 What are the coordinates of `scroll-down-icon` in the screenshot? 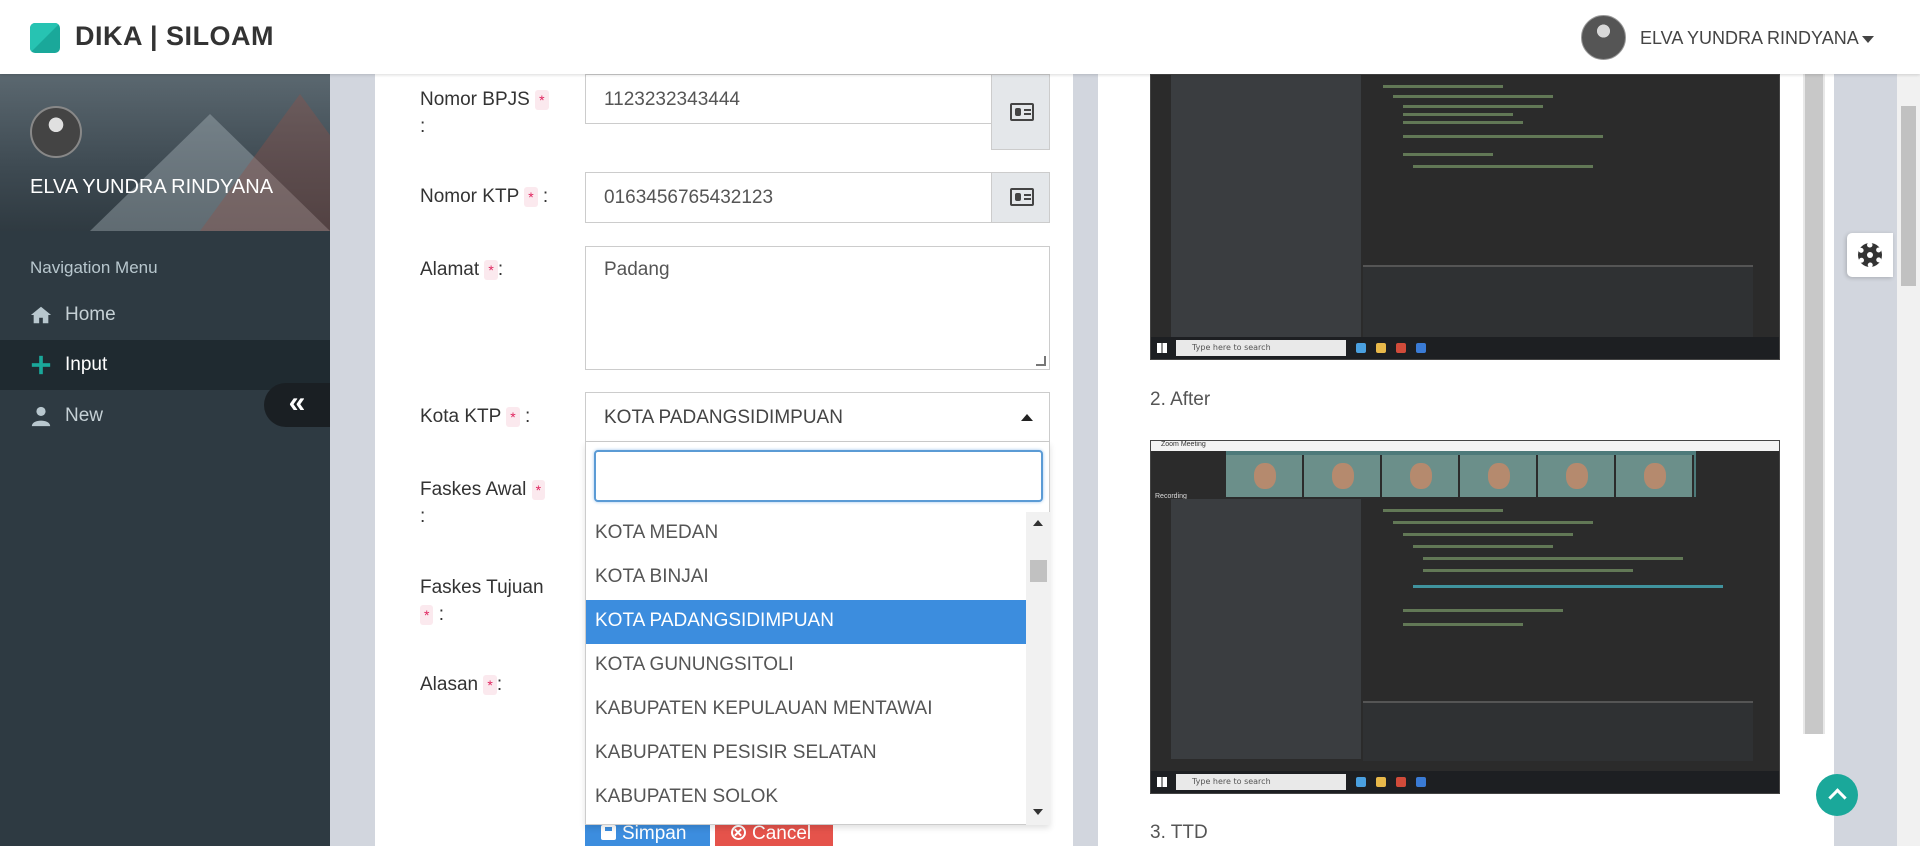 It's located at (1038, 812).